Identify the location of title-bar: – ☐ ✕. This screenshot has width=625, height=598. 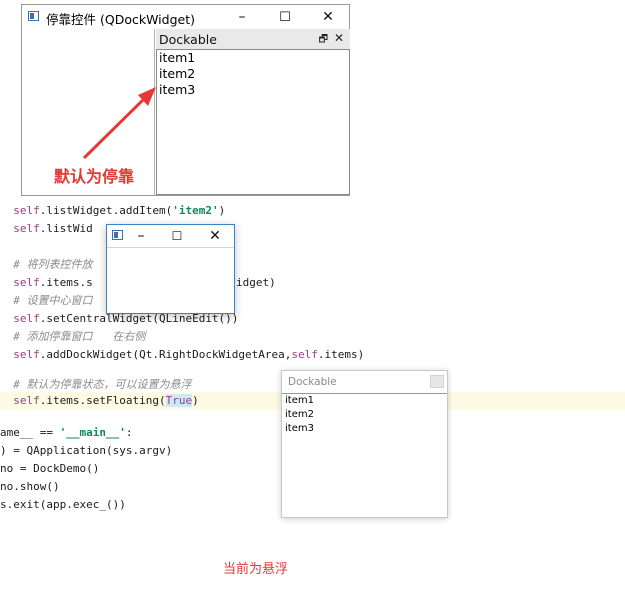
(170, 236).